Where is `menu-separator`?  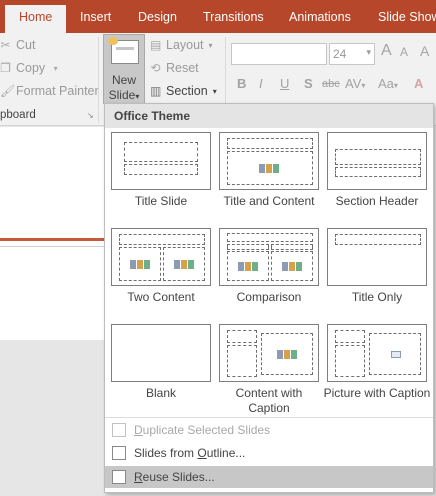
menu-separator is located at coordinates (269, 417).